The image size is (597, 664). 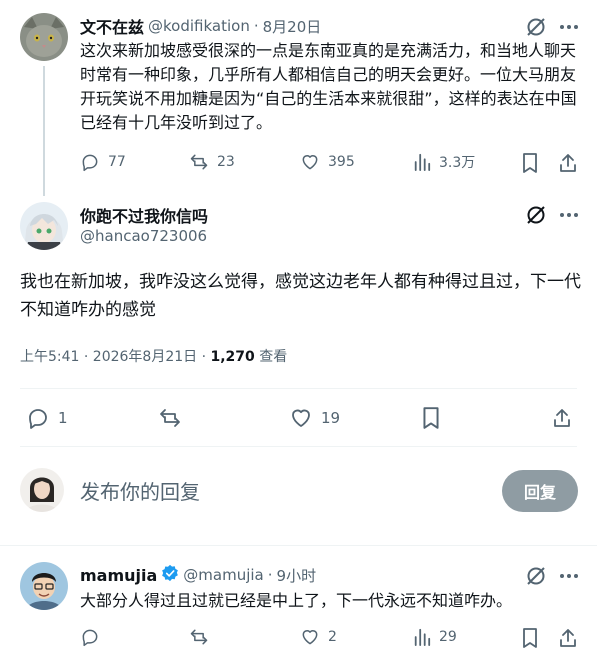 I want to click on author-handle: @hancao723006, so click(x=143, y=236).